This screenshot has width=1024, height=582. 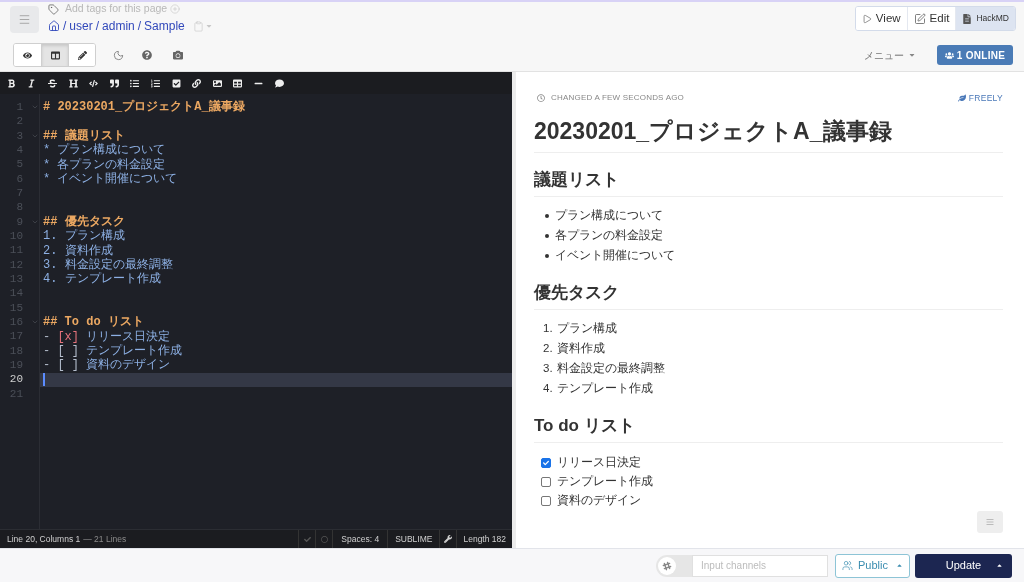 What do you see at coordinates (178, 55) in the screenshot?
I see `camera-icon` at bounding box center [178, 55].